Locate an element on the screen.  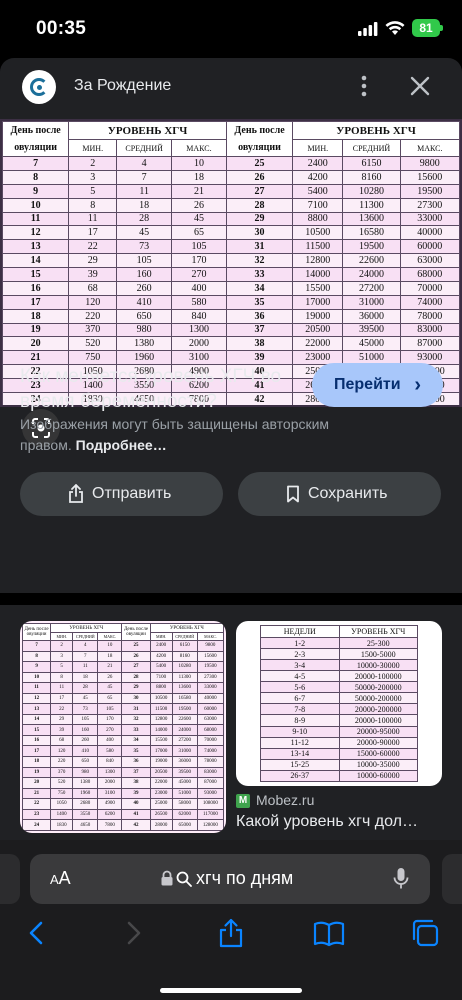
bookmarks-icon is located at coordinates (329, 933).